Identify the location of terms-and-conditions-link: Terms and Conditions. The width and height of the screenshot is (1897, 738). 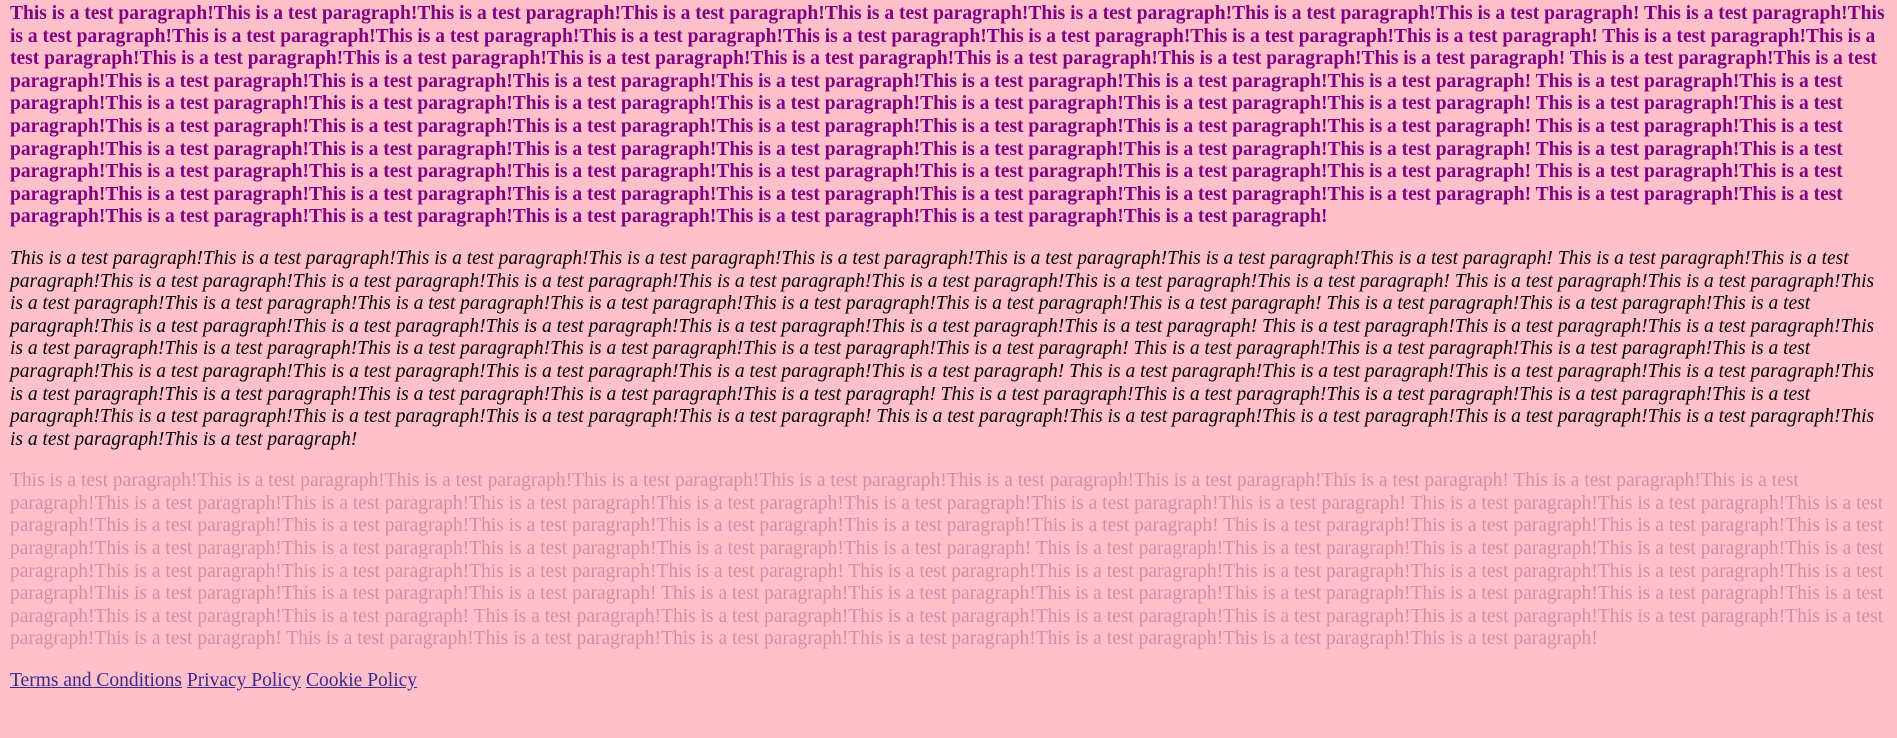
(96, 680).